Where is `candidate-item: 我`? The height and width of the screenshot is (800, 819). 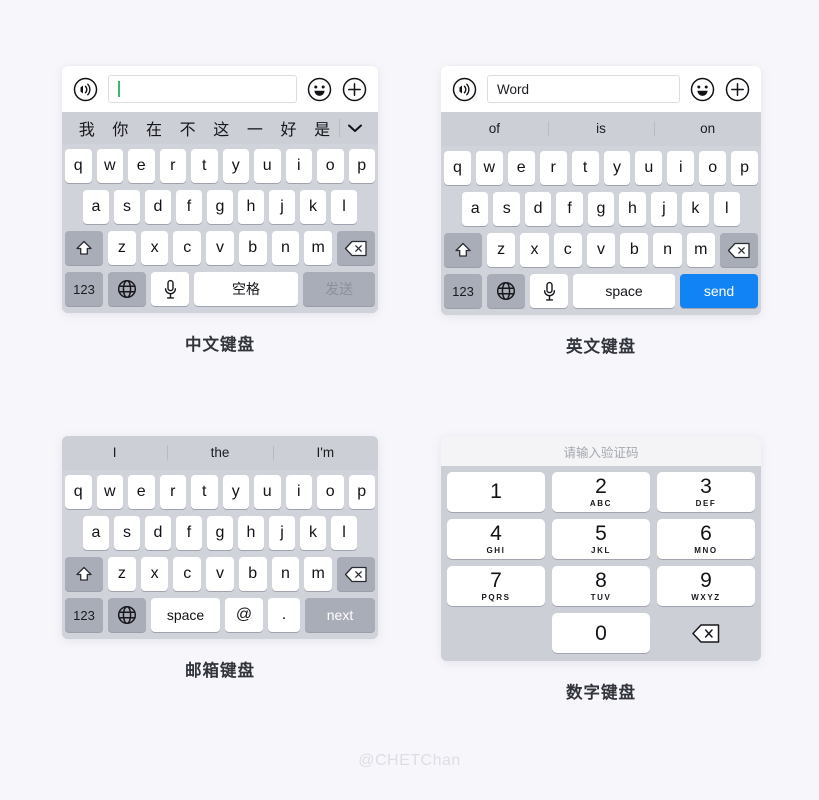 candidate-item: 我 is located at coordinates (87, 128).